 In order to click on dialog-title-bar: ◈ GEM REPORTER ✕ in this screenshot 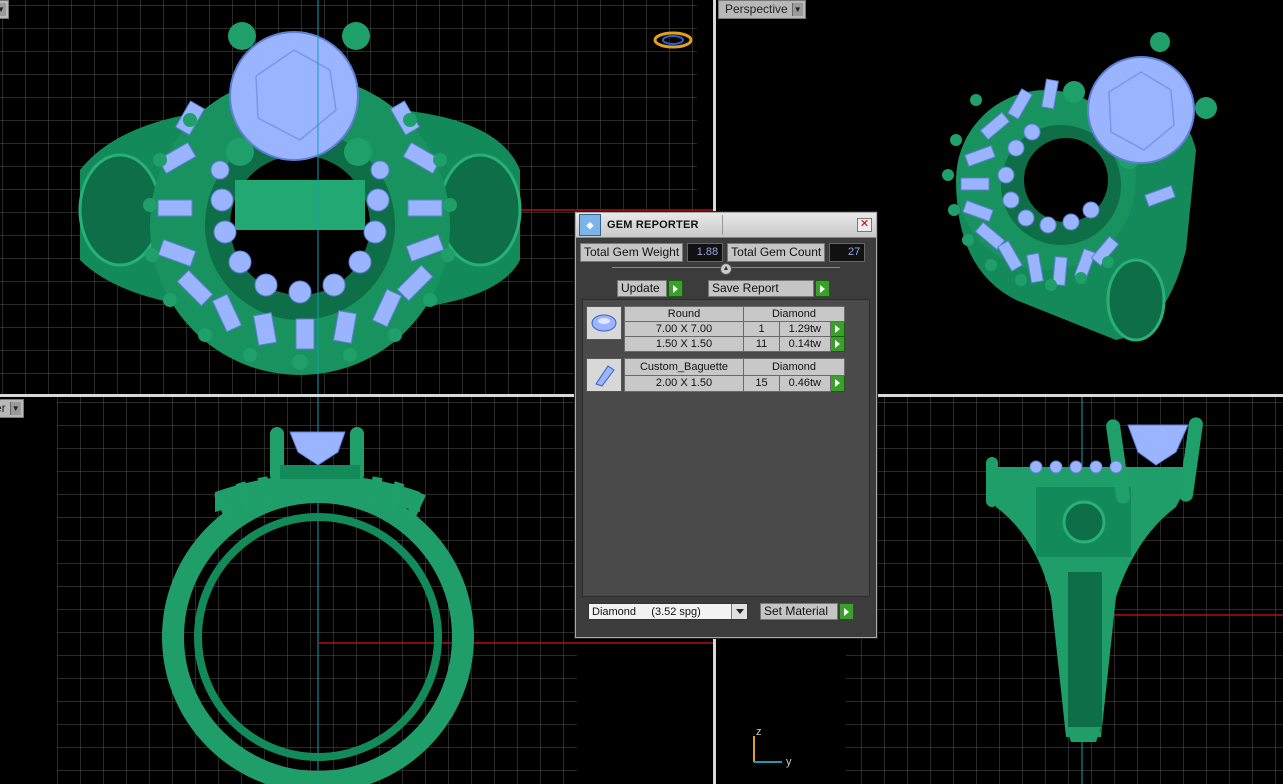, I will do `click(726, 225)`.